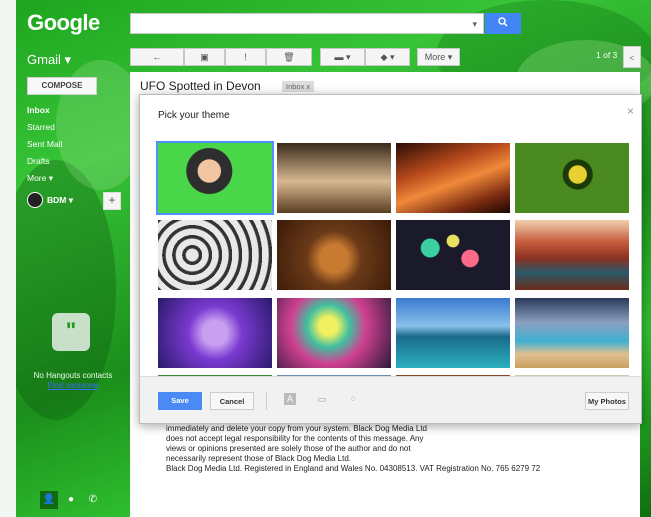 The height and width of the screenshot is (517, 651). I want to click on search-options-chevron-icon: ▾, so click(474, 24).